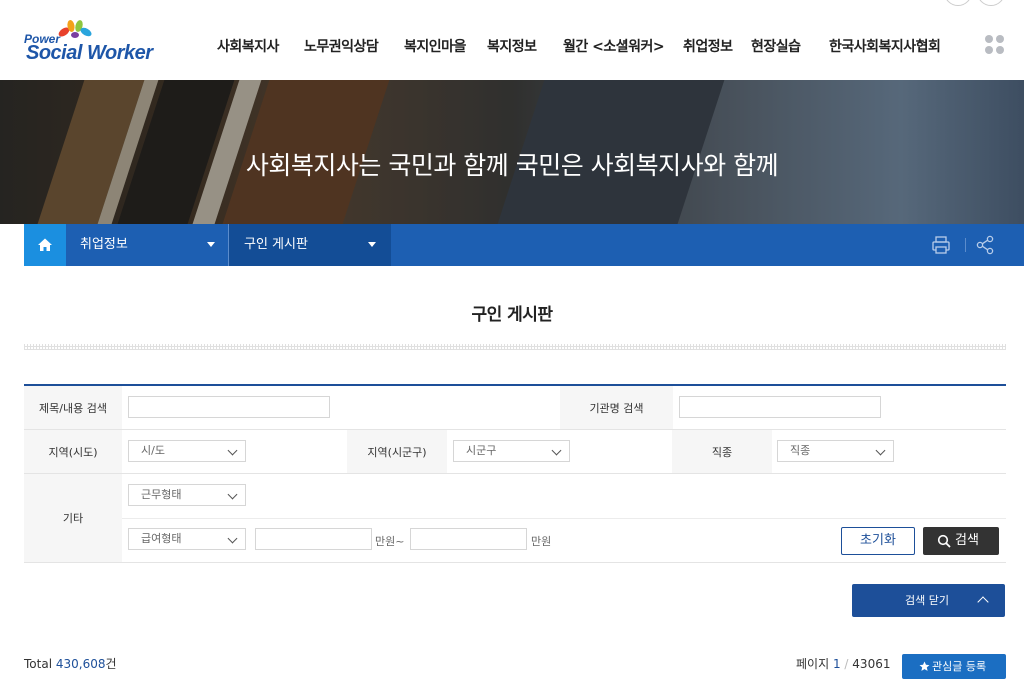 The height and width of the screenshot is (682, 1024). Describe the element at coordinates (871, 664) in the screenshot. I see `page-total: 43061` at that location.